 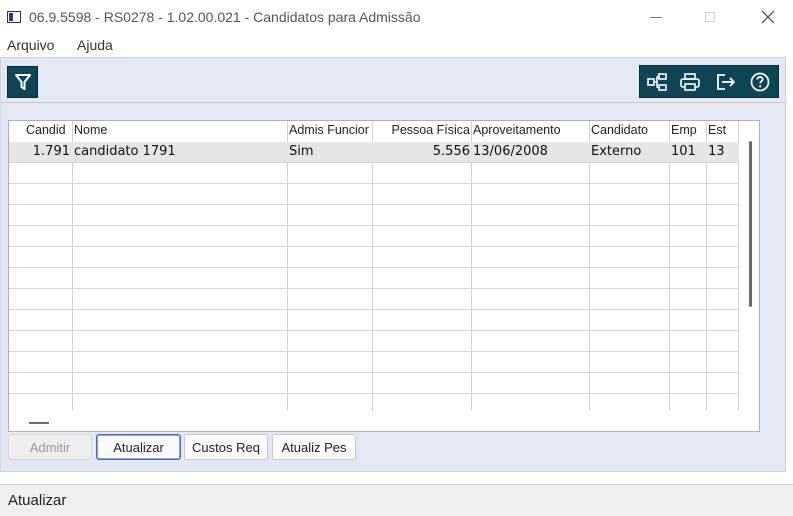 I want to click on column-header-aproveitamento: Aproveitamento, so click(x=530, y=132).